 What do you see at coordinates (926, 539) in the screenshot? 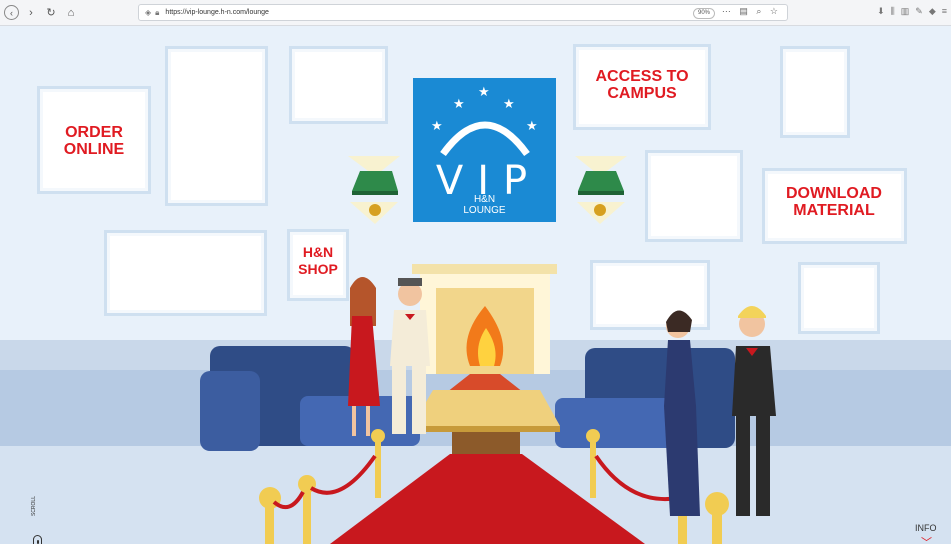
I see `chevron-down-icon: ﹀` at bounding box center [926, 539].